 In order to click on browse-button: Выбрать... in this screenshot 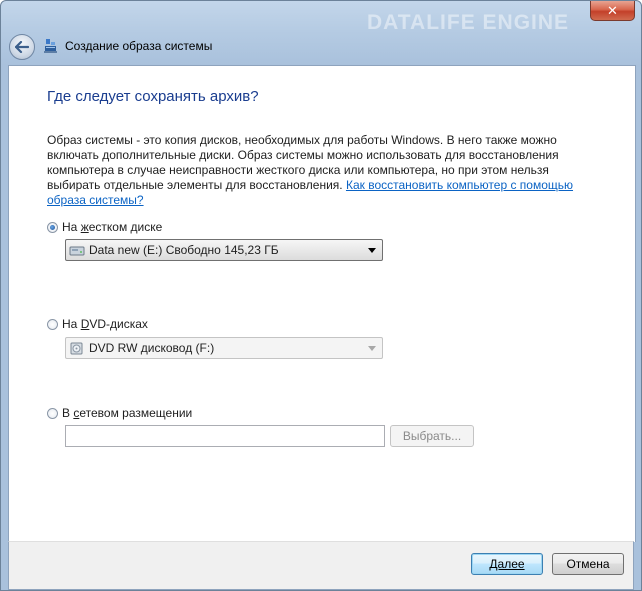, I will do `click(432, 436)`.